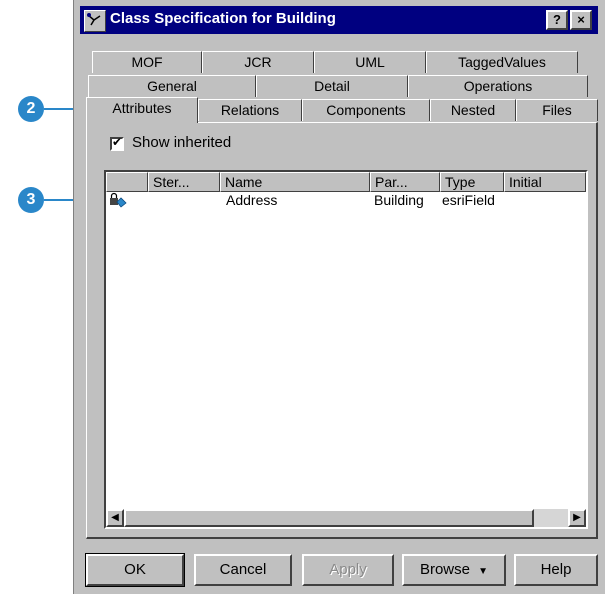 The height and width of the screenshot is (594, 605). I want to click on horizontal-scrollbar: ◀ ▶, so click(346, 518).